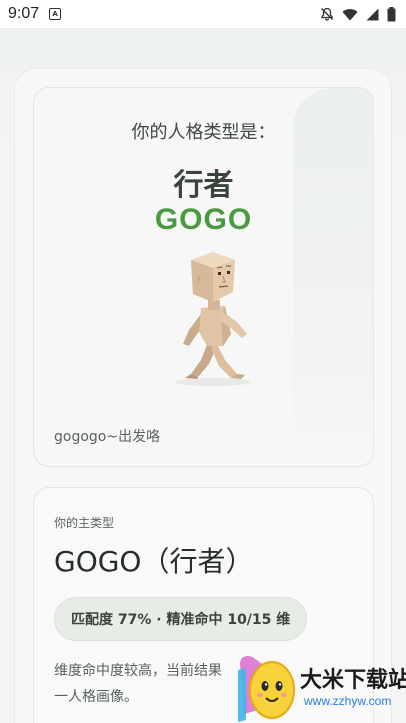  Describe the element at coordinates (138, 671) in the screenshot. I see `description-line-1: 维度命中度较高，当前结果` at that location.